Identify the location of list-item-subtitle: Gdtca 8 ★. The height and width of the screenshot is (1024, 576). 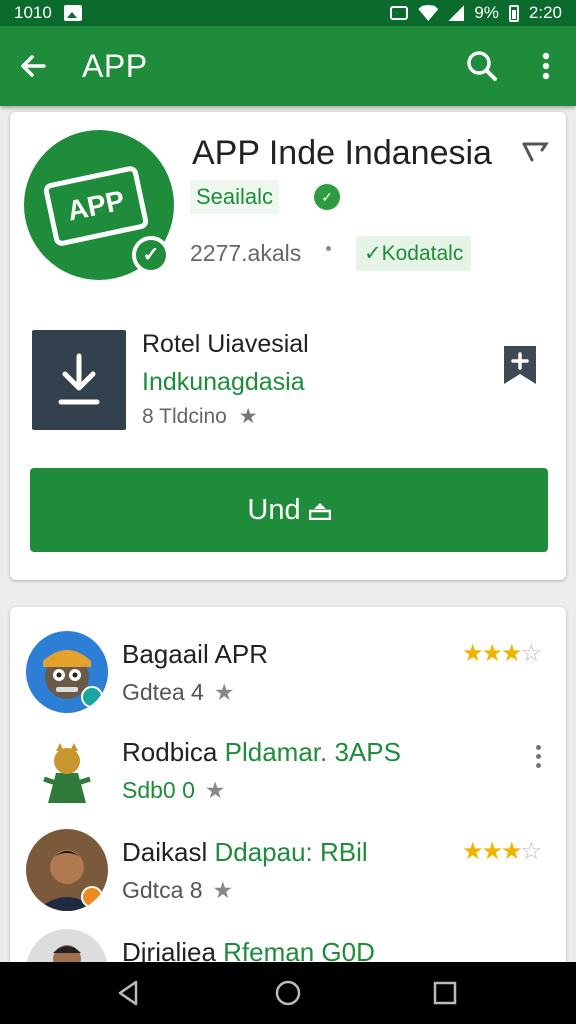
(177, 890).